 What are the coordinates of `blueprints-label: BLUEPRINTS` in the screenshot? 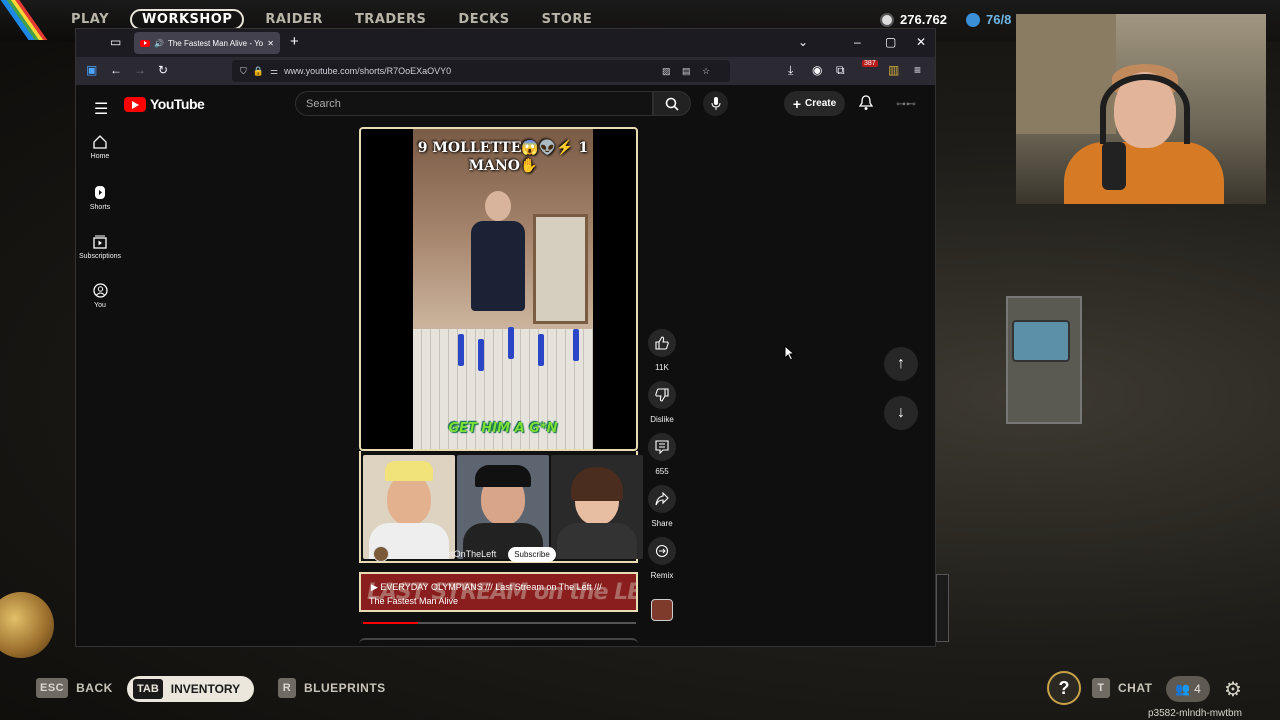 It's located at (345, 688).